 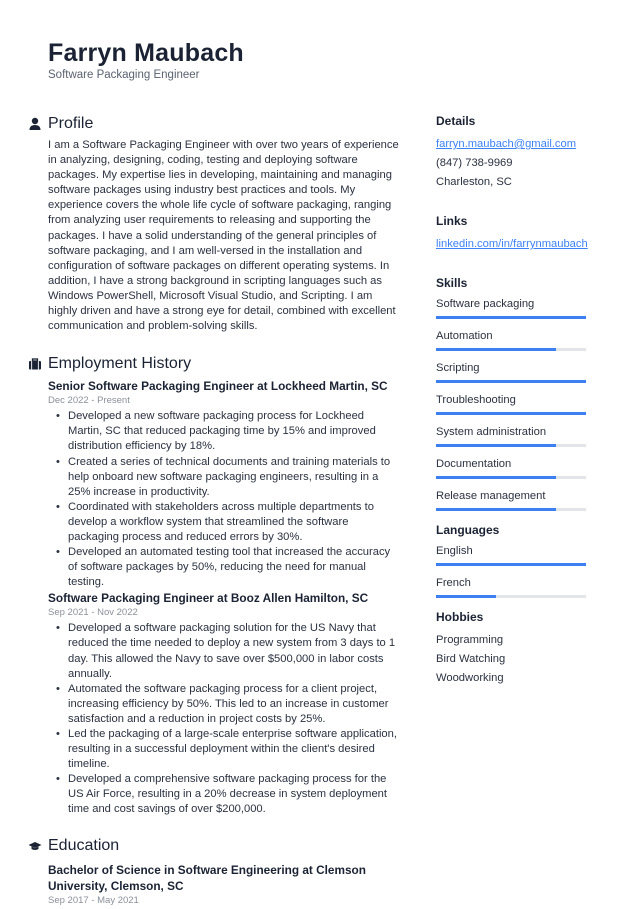 I want to click on phone-text: (847) 738-9969, so click(x=474, y=163).